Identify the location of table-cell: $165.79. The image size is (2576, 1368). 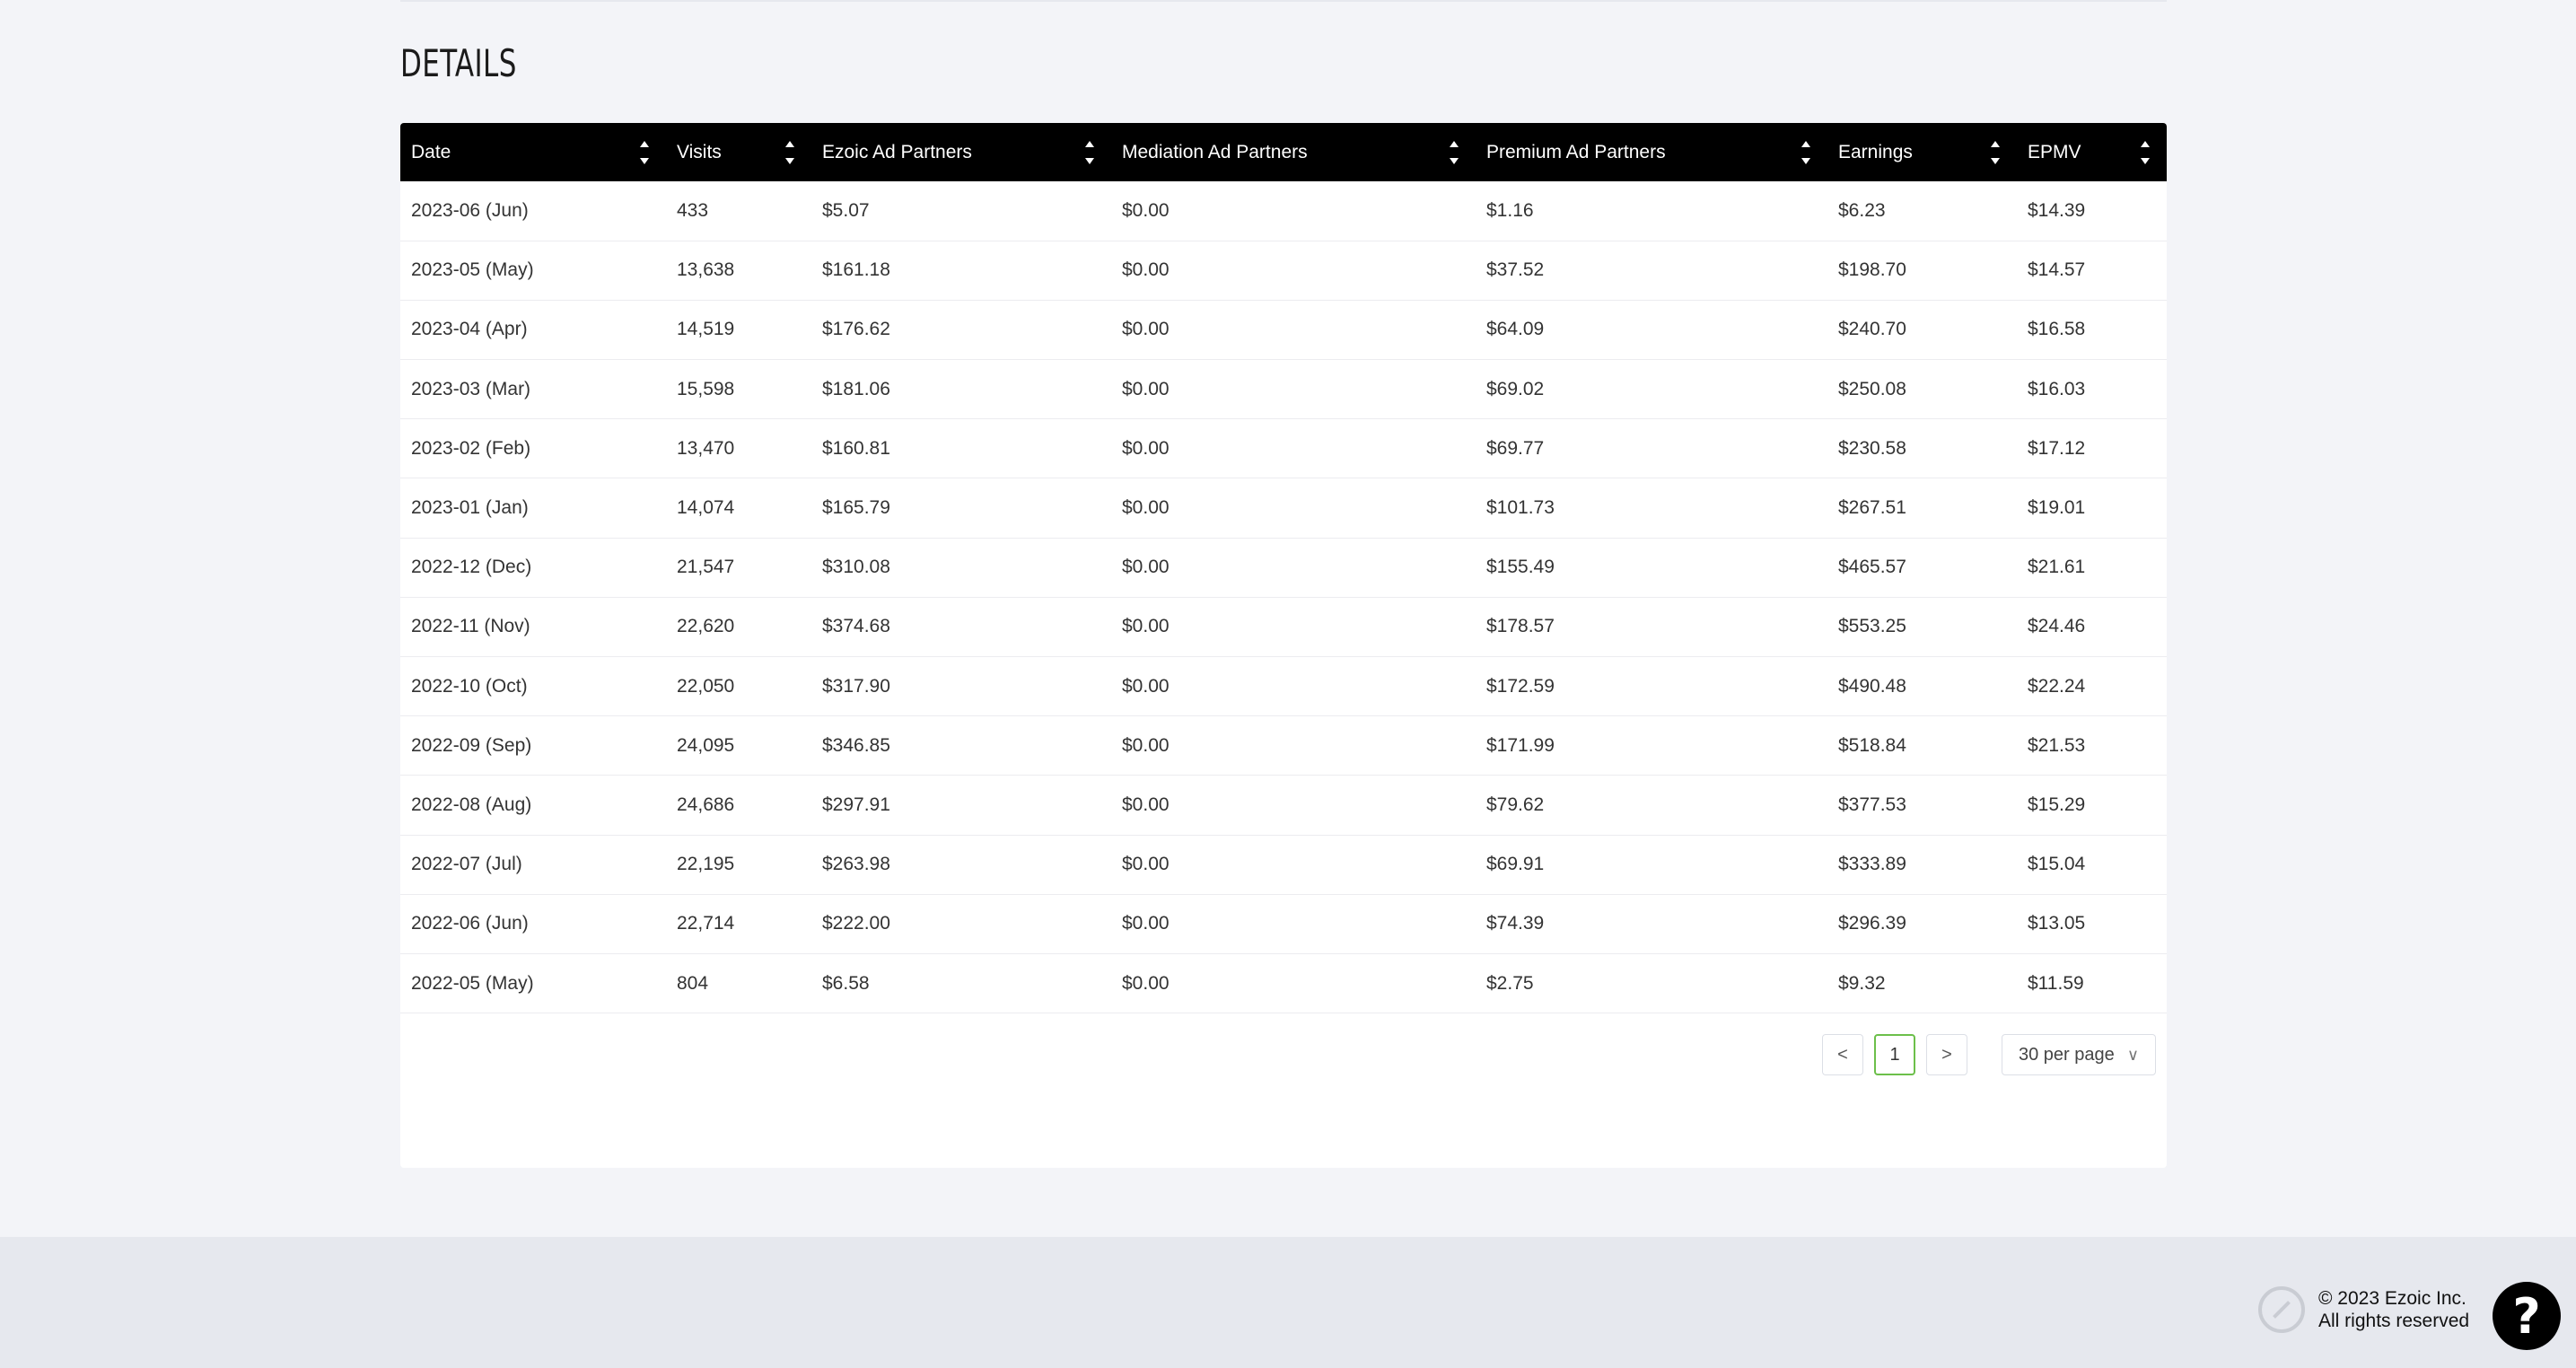
(856, 508).